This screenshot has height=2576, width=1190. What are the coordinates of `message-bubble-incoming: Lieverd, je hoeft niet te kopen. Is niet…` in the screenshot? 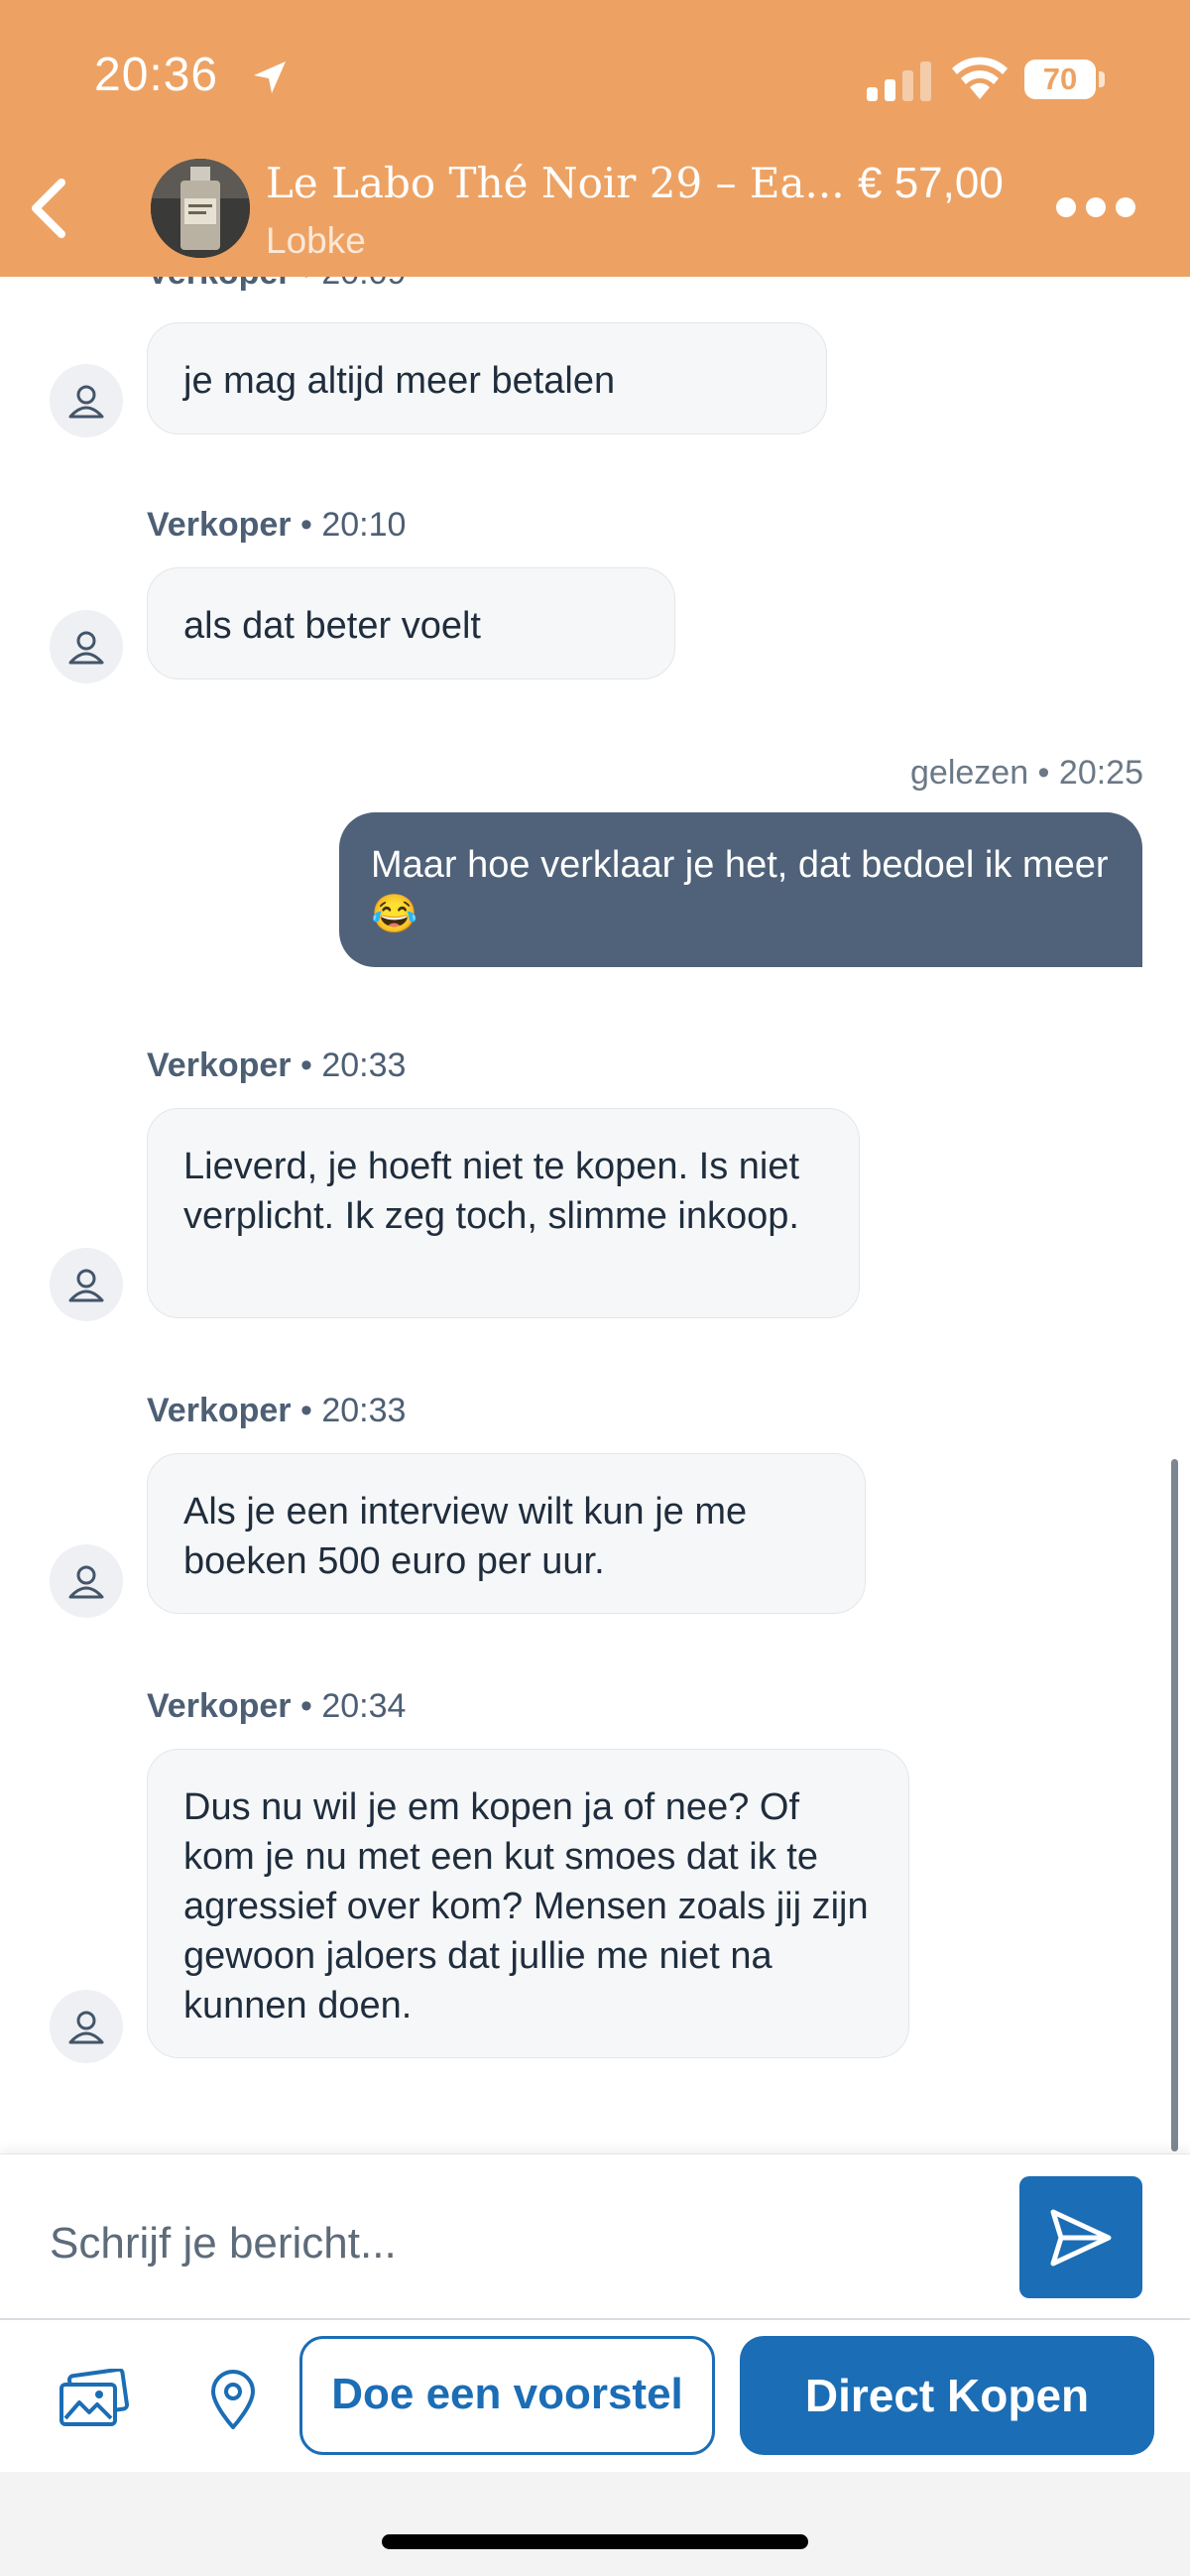 It's located at (503, 1213).